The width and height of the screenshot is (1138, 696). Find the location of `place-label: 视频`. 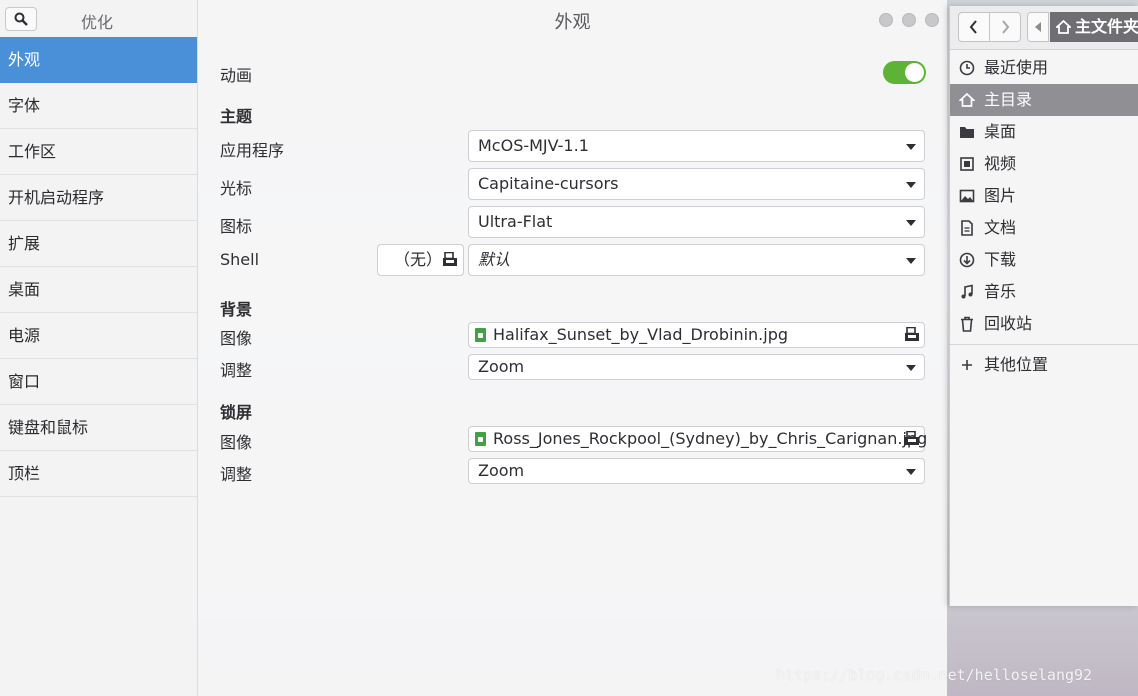

place-label: 视频 is located at coordinates (1000, 163).